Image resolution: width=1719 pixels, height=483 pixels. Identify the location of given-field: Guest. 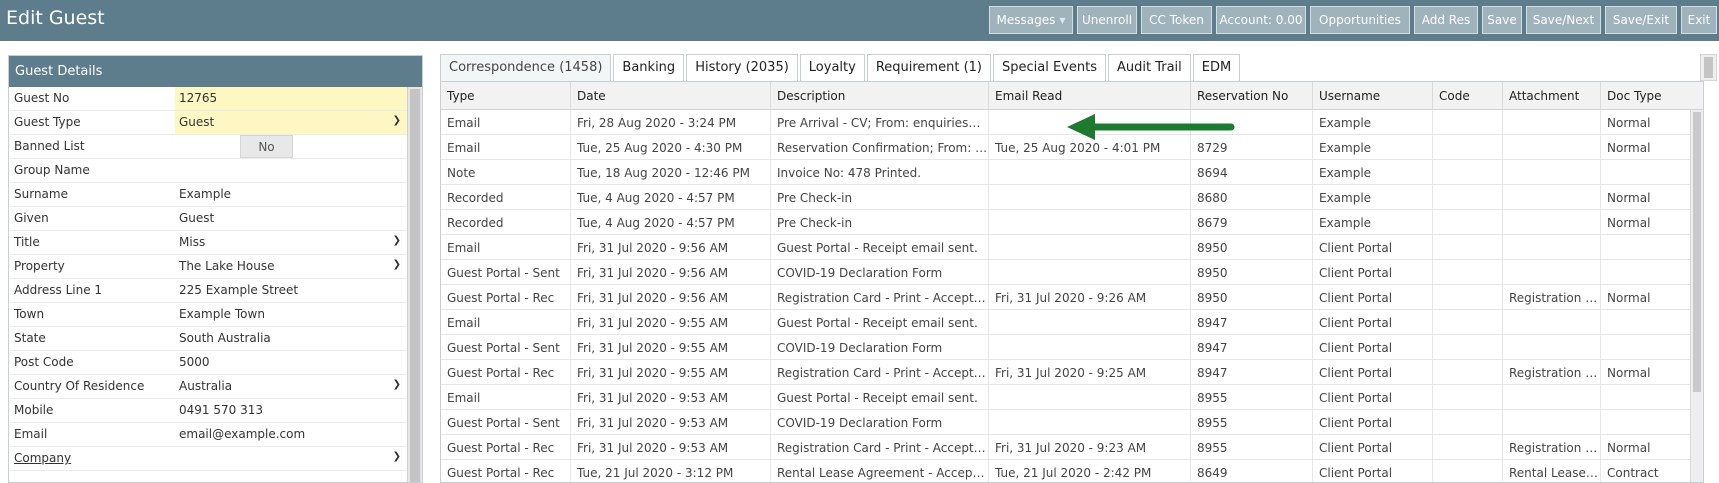
(292, 218).